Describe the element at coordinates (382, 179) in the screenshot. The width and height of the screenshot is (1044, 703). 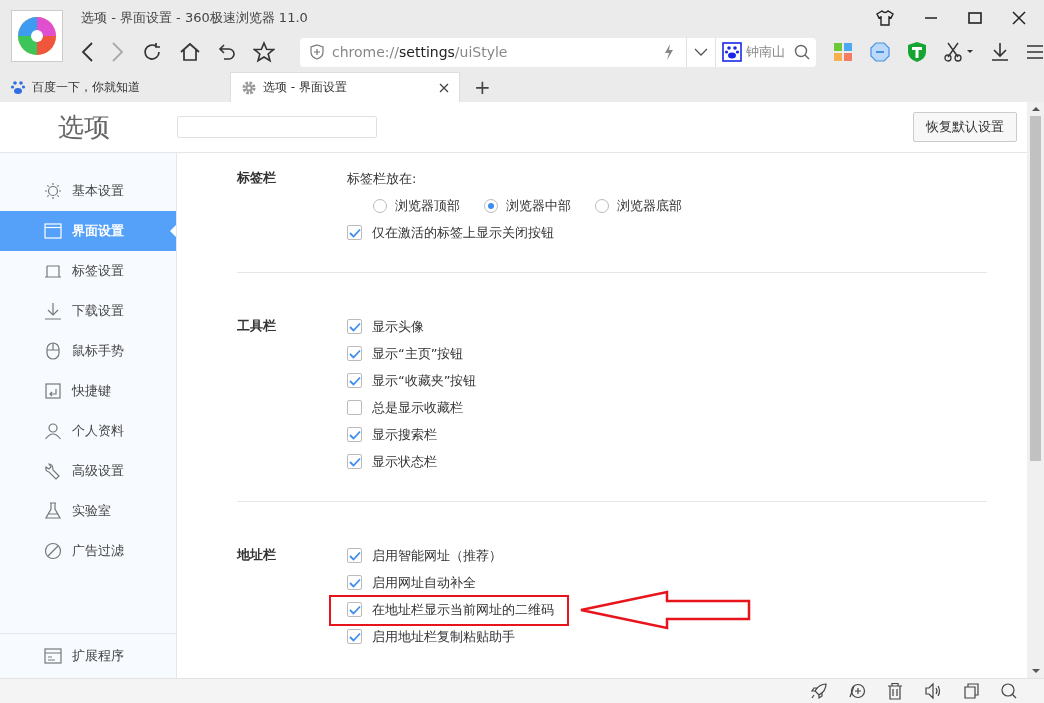
I see `option-label: 标签栏放在:` at that location.